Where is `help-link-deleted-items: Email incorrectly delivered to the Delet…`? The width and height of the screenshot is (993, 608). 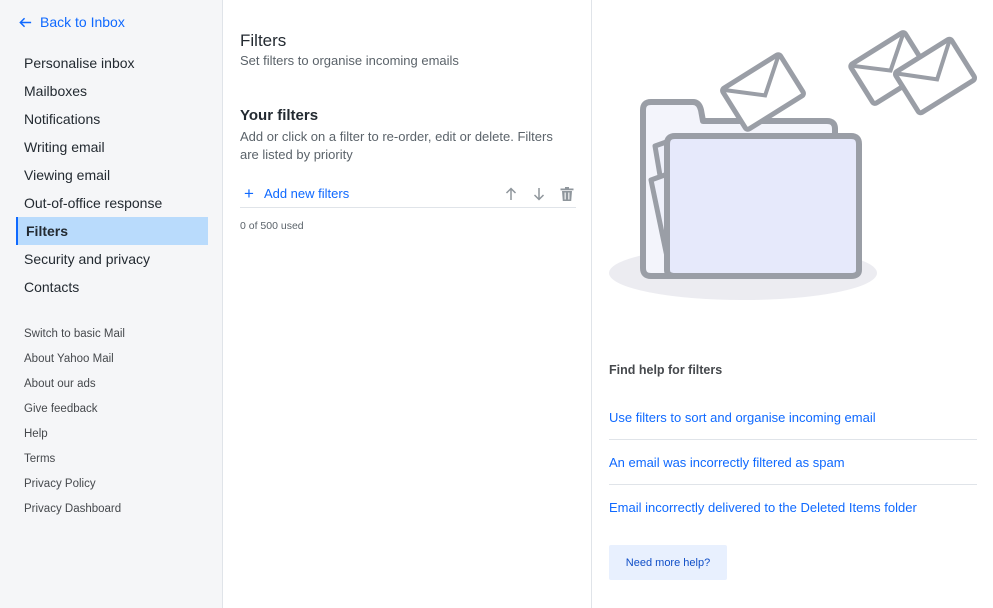
help-link-deleted-items: Email incorrectly delivered to the Delet… is located at coordinates (793, 507).